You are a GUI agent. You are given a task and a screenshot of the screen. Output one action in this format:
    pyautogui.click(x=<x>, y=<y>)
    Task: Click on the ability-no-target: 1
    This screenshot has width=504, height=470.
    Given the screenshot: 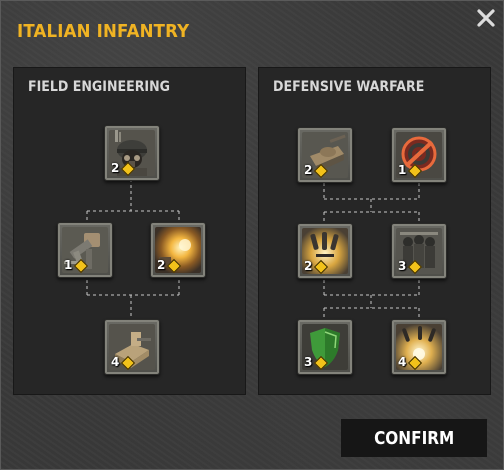 What is the action you would take?
    pyautogui.click(x=419, y=155)
    